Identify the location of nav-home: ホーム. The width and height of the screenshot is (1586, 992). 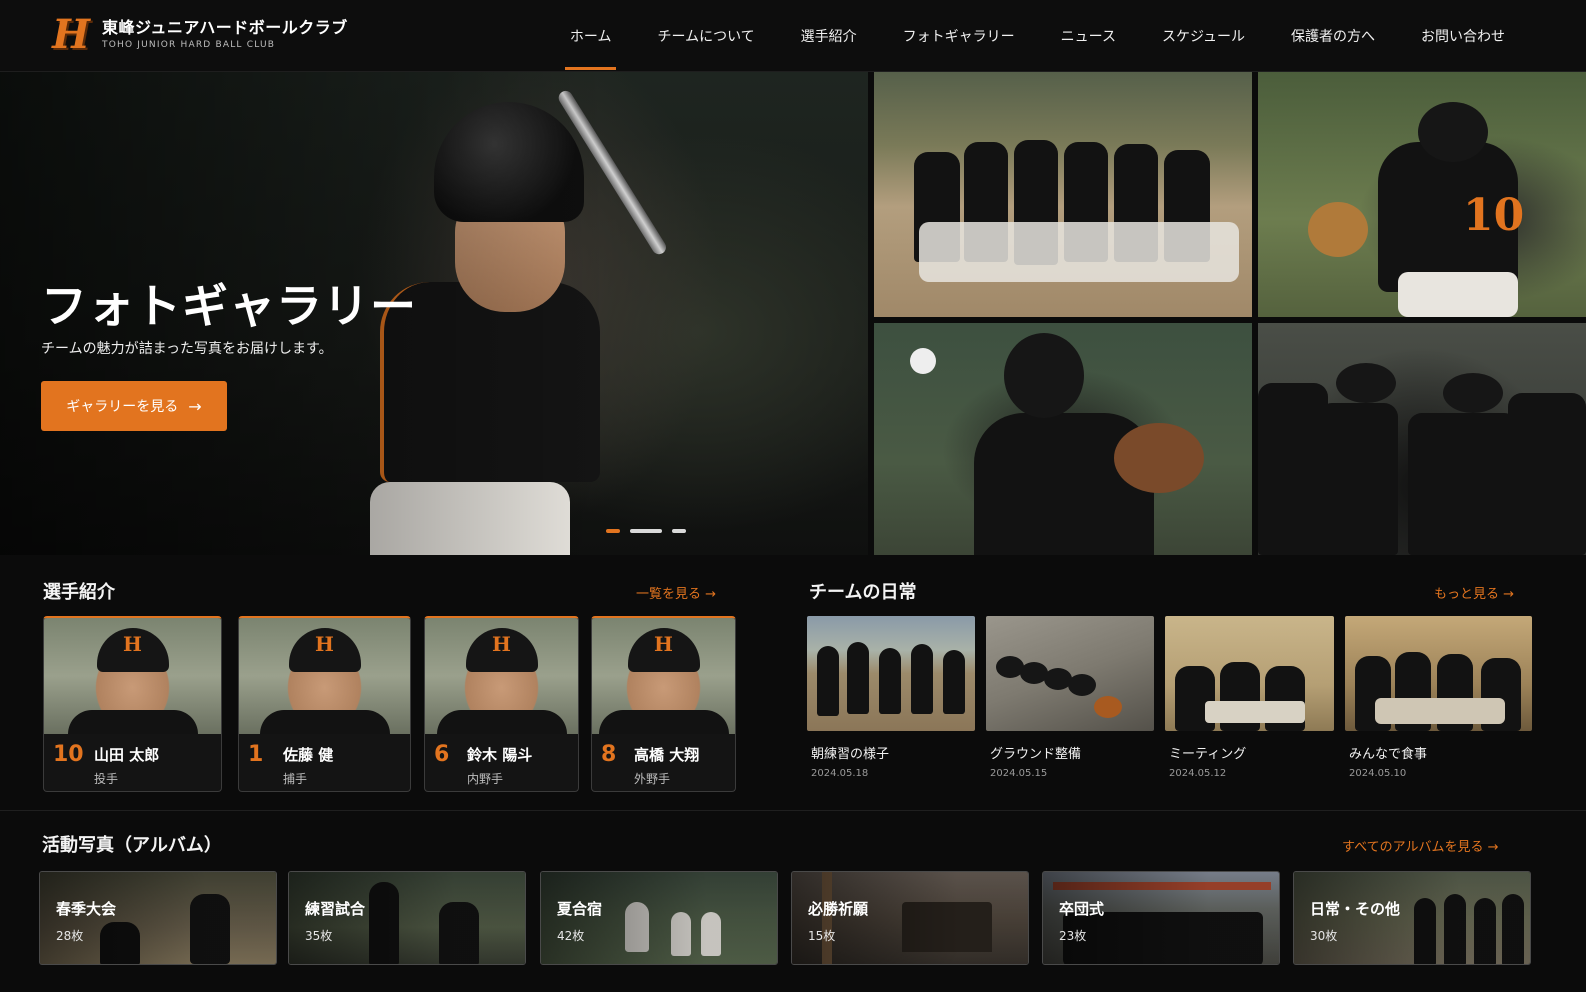
(591, 36).